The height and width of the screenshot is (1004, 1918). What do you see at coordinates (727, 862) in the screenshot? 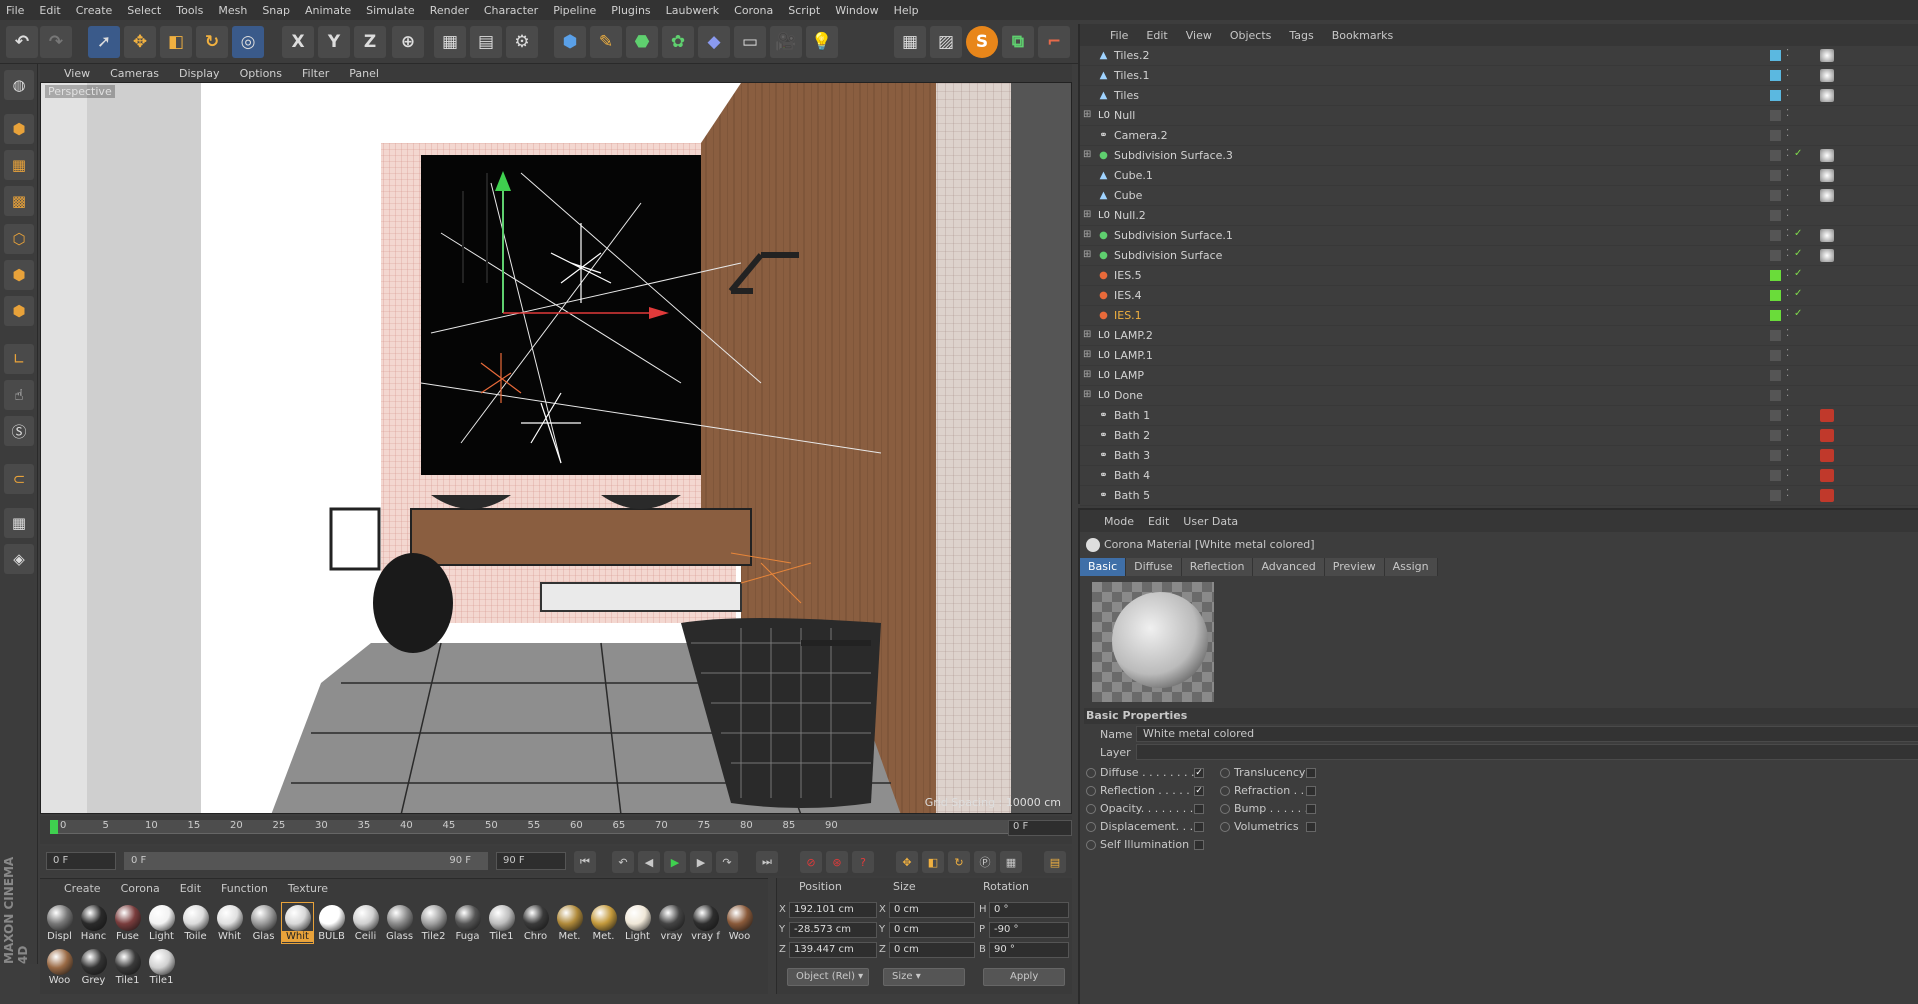
I see `next-key-icon: ↷` at bounding box center [727, 862].